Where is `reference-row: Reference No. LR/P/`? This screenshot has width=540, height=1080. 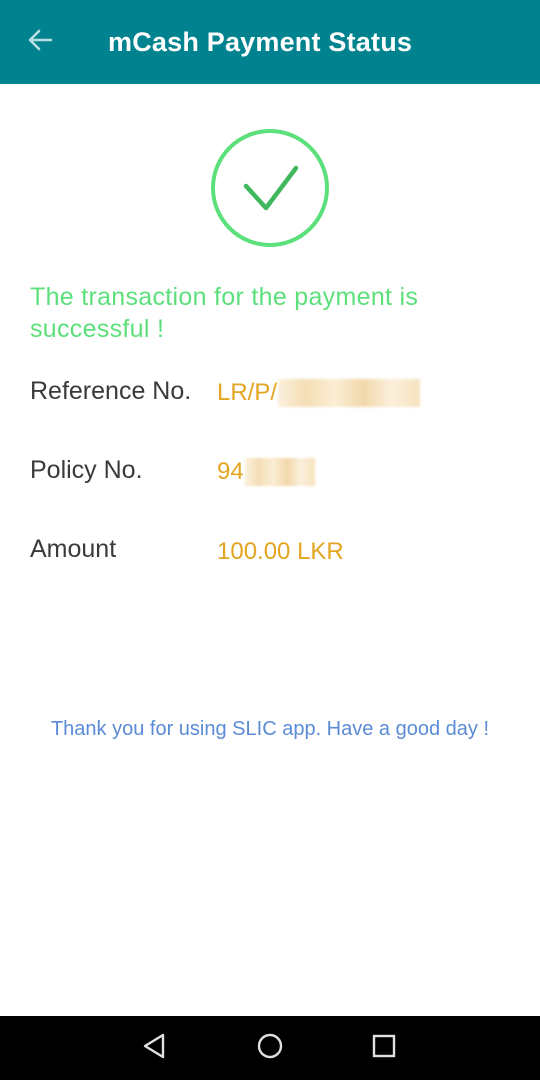
reference-row: Reference No. LR/P/ is located at coordinates (270, 393).